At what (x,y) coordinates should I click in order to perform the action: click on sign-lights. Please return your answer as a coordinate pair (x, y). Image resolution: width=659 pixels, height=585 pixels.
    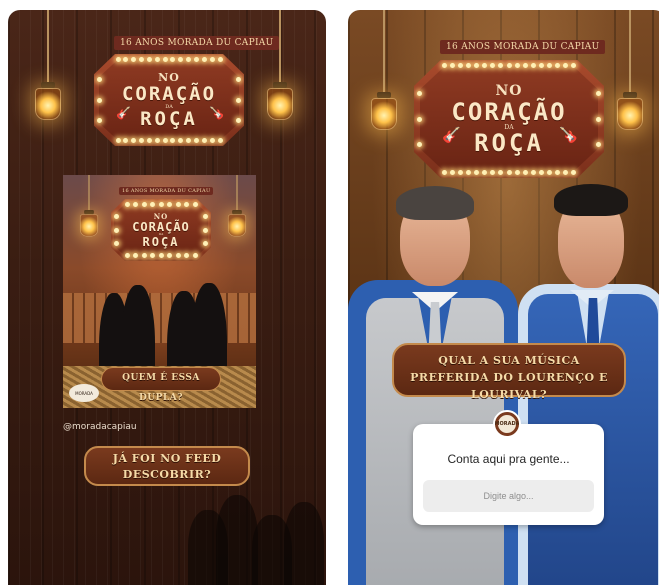
    Looking at the image, I should click on (509, 119).